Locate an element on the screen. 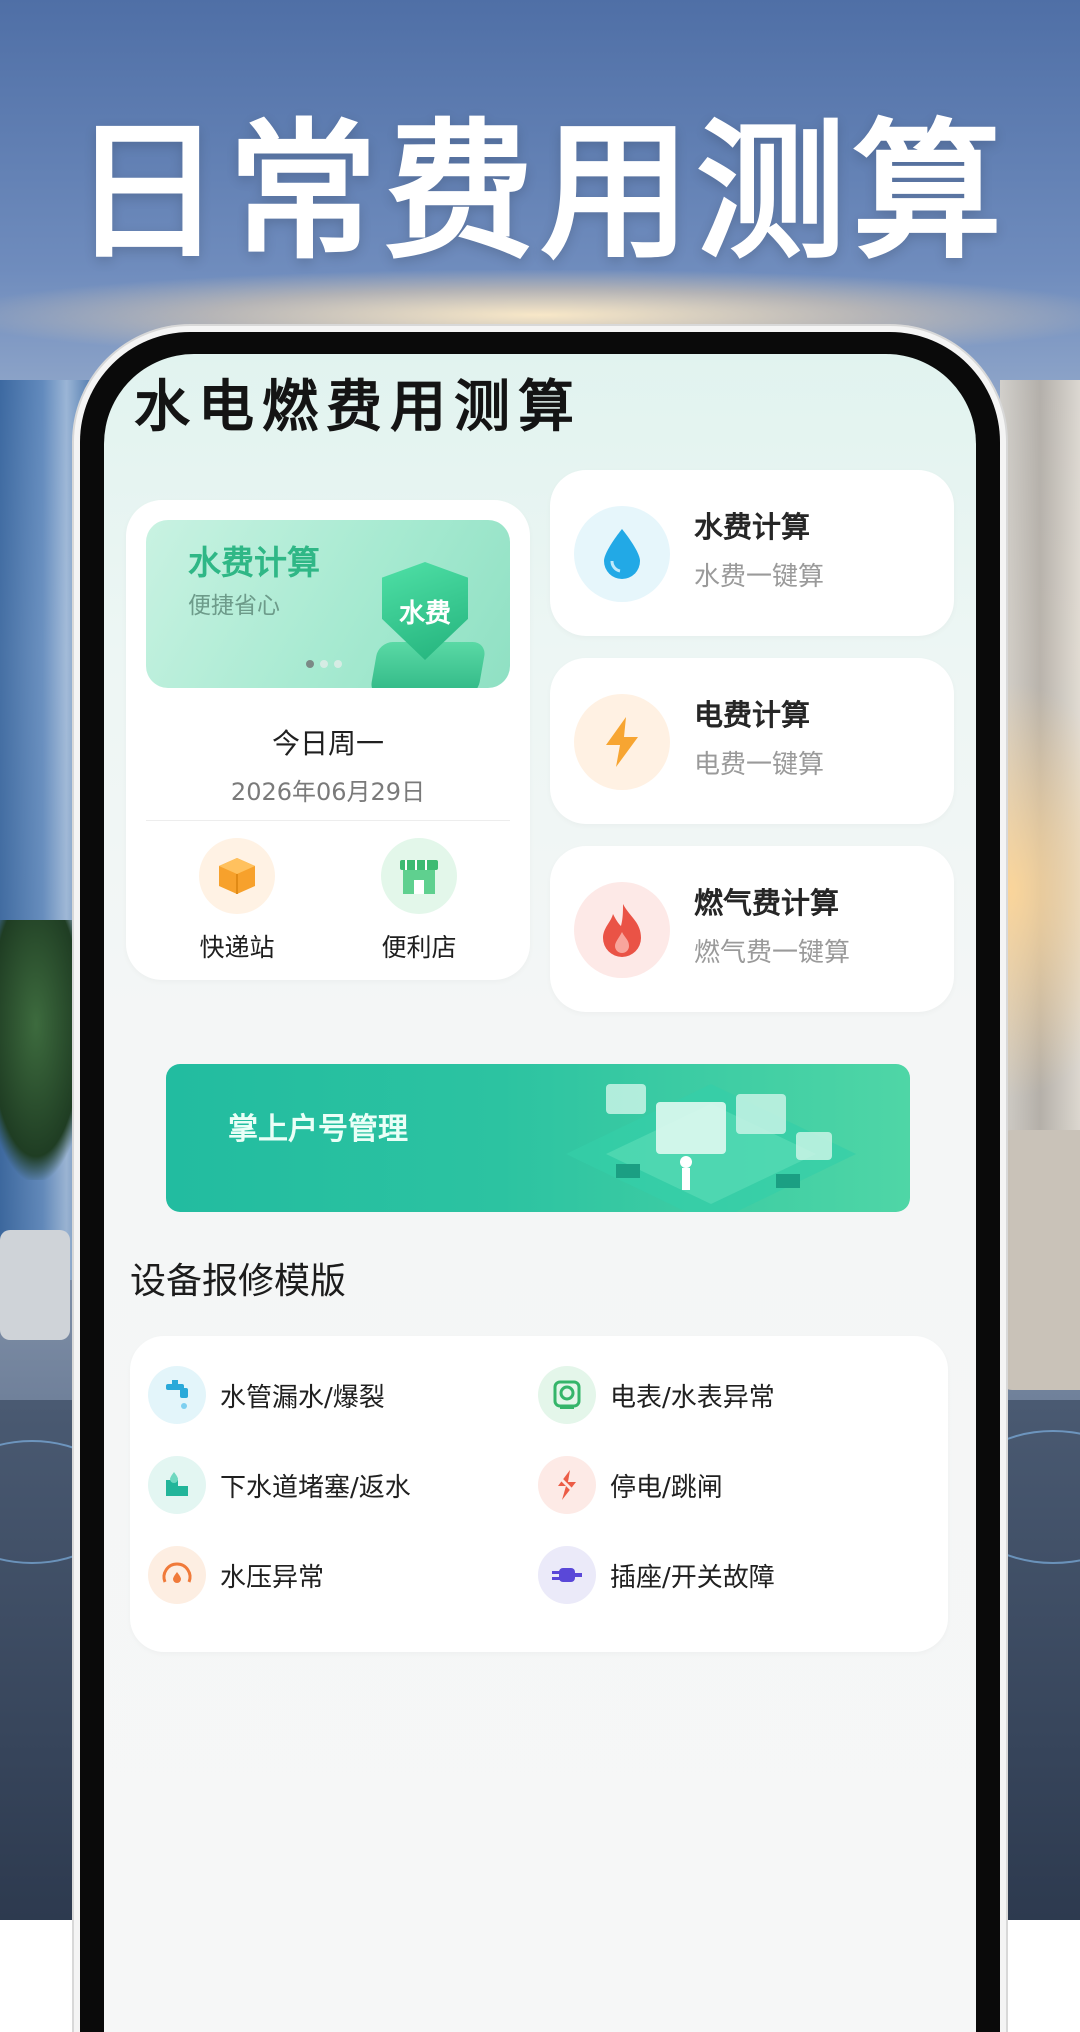  headline: 日常费用测算 is located at coordinates (539, 193).